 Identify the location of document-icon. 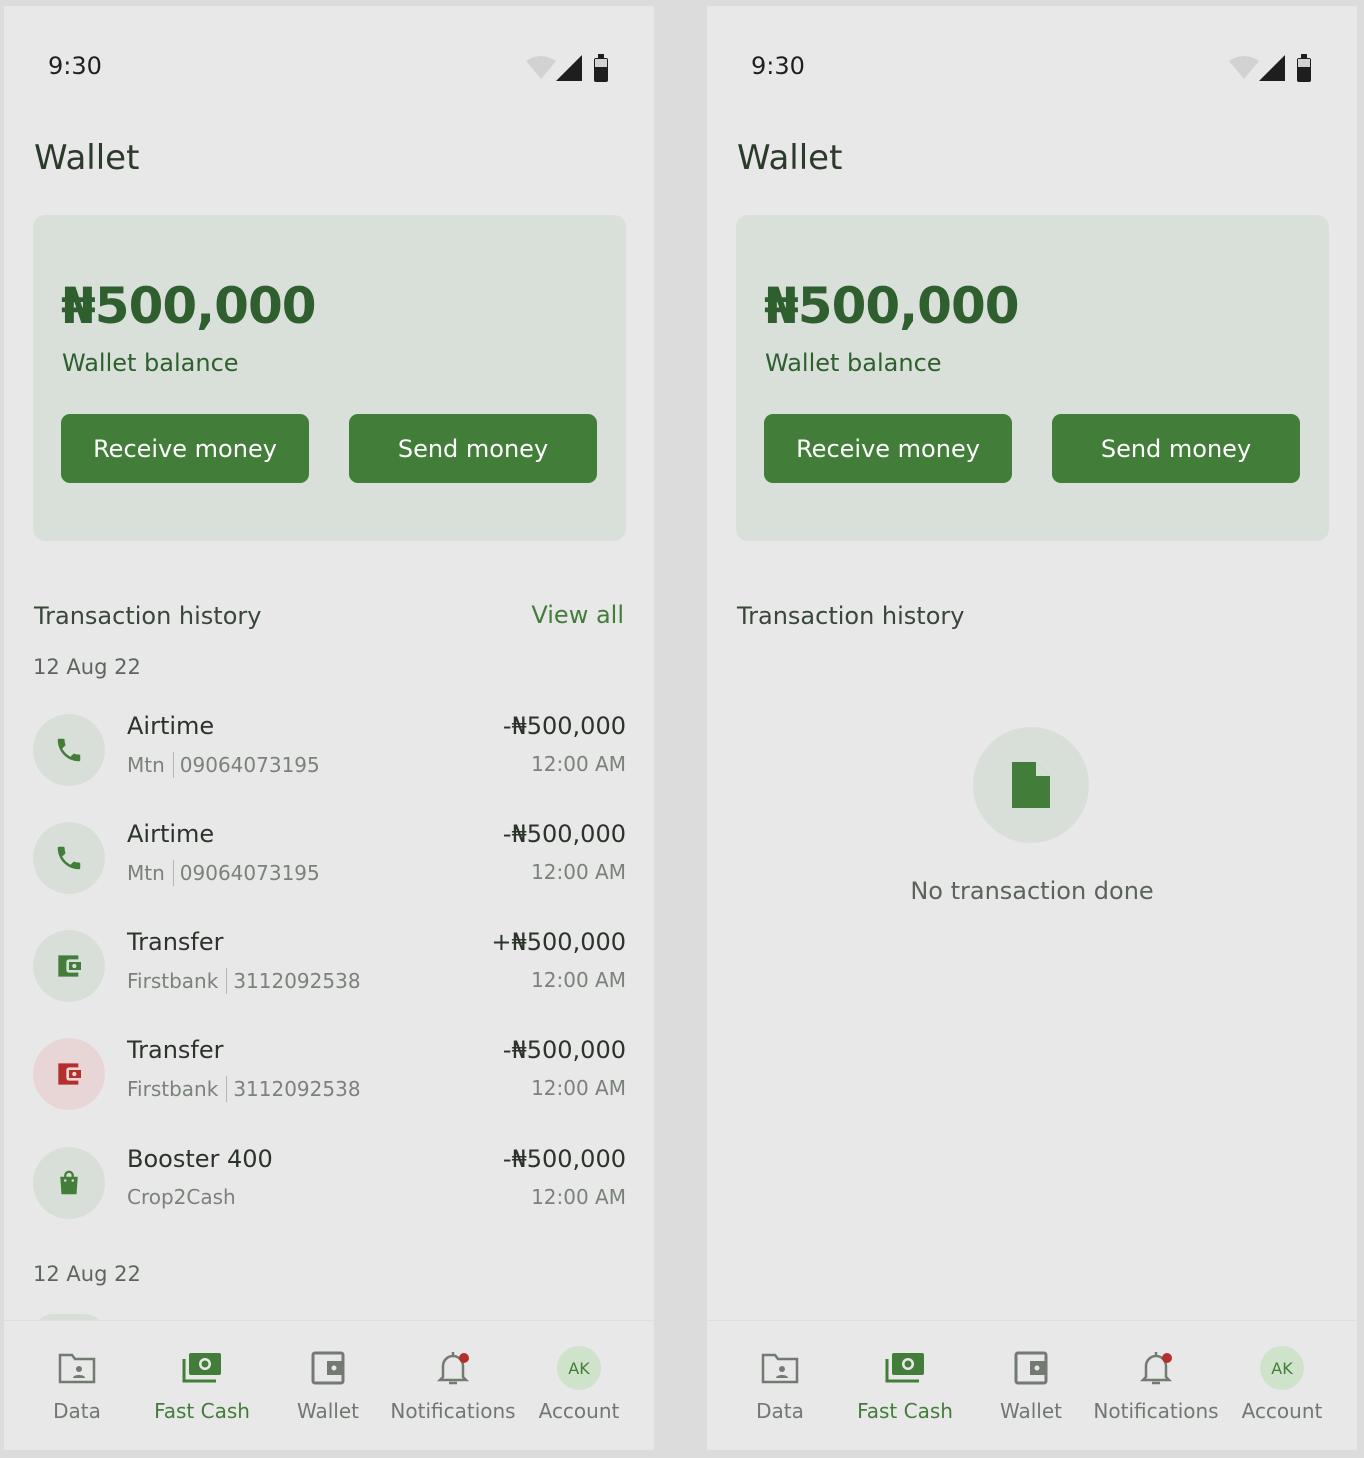
(1031, 785).